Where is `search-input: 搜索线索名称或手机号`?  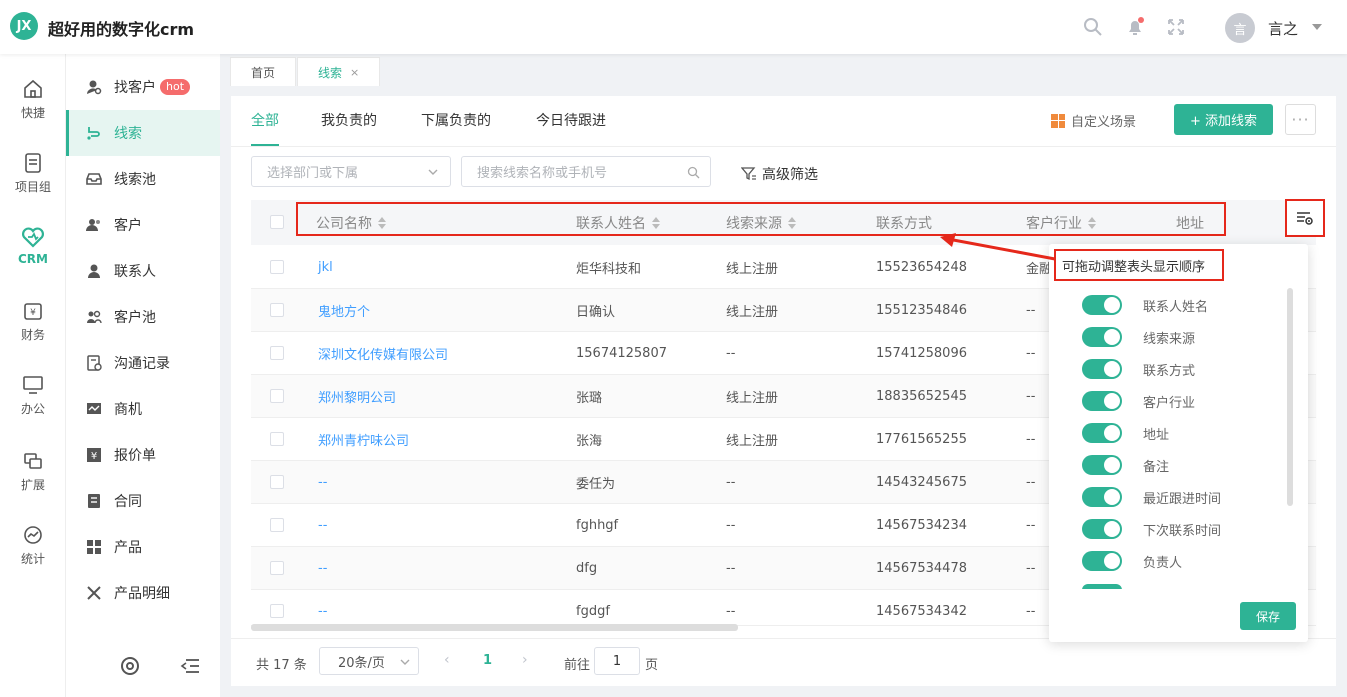
search-input: 搜索线索名称或手机号 is located at coordinates (586, 171).